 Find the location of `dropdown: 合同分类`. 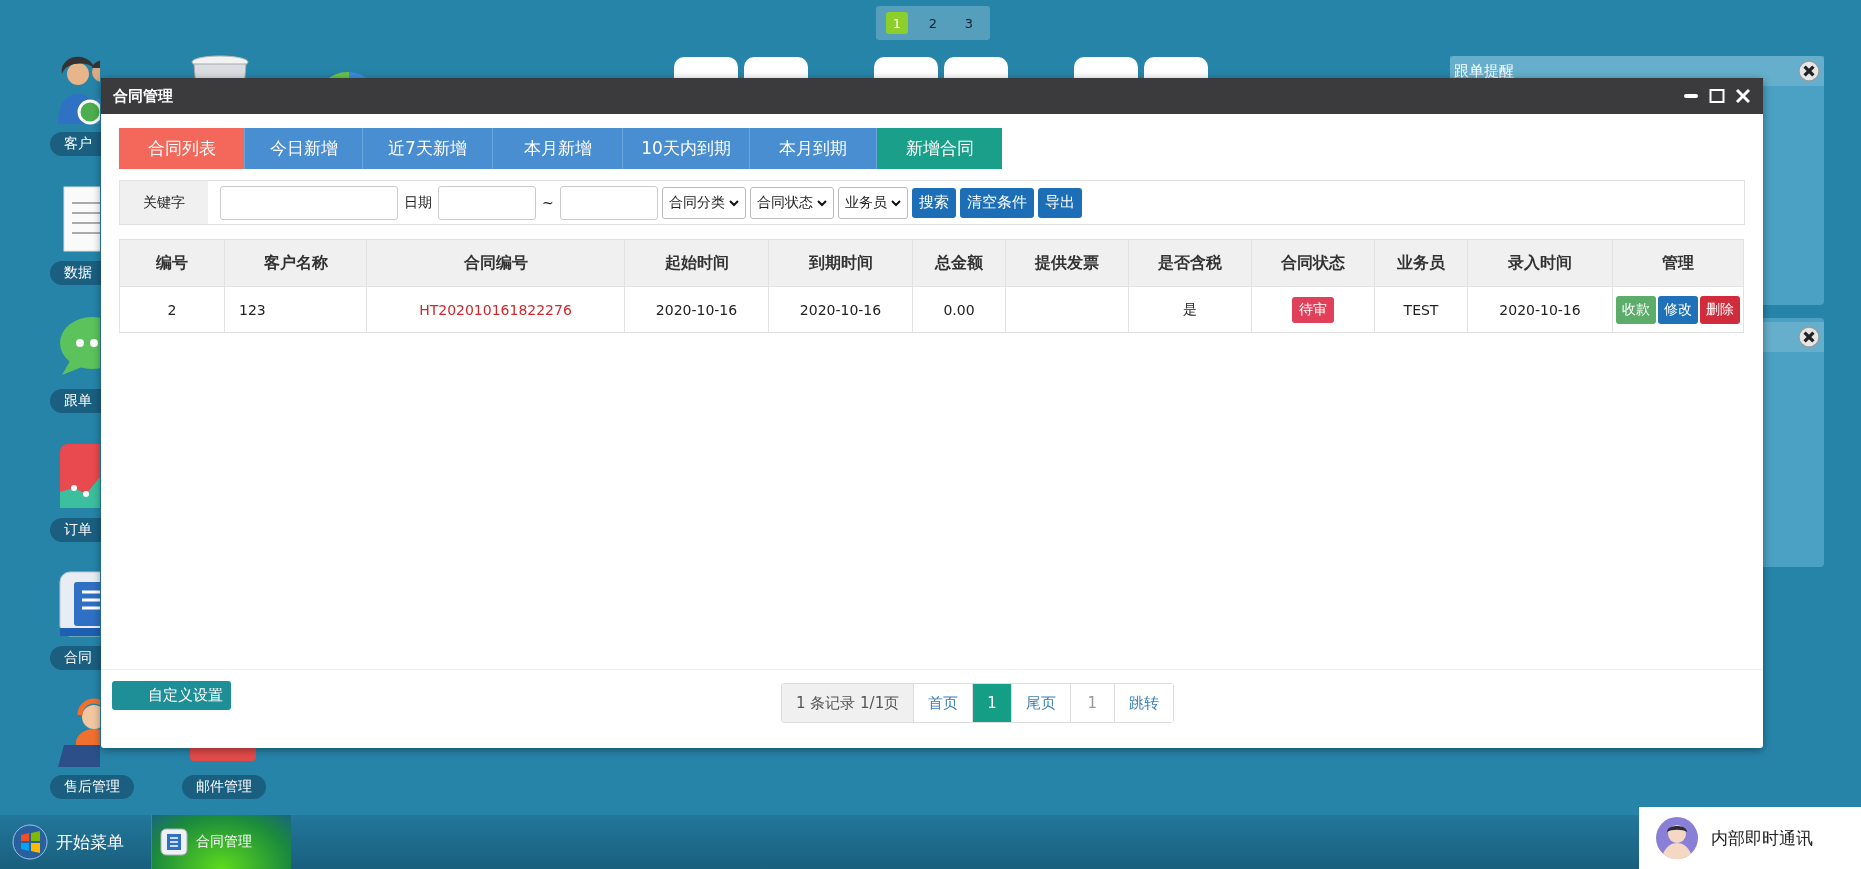

dropdown: 合同分类 is located at coordinates (703, 202).